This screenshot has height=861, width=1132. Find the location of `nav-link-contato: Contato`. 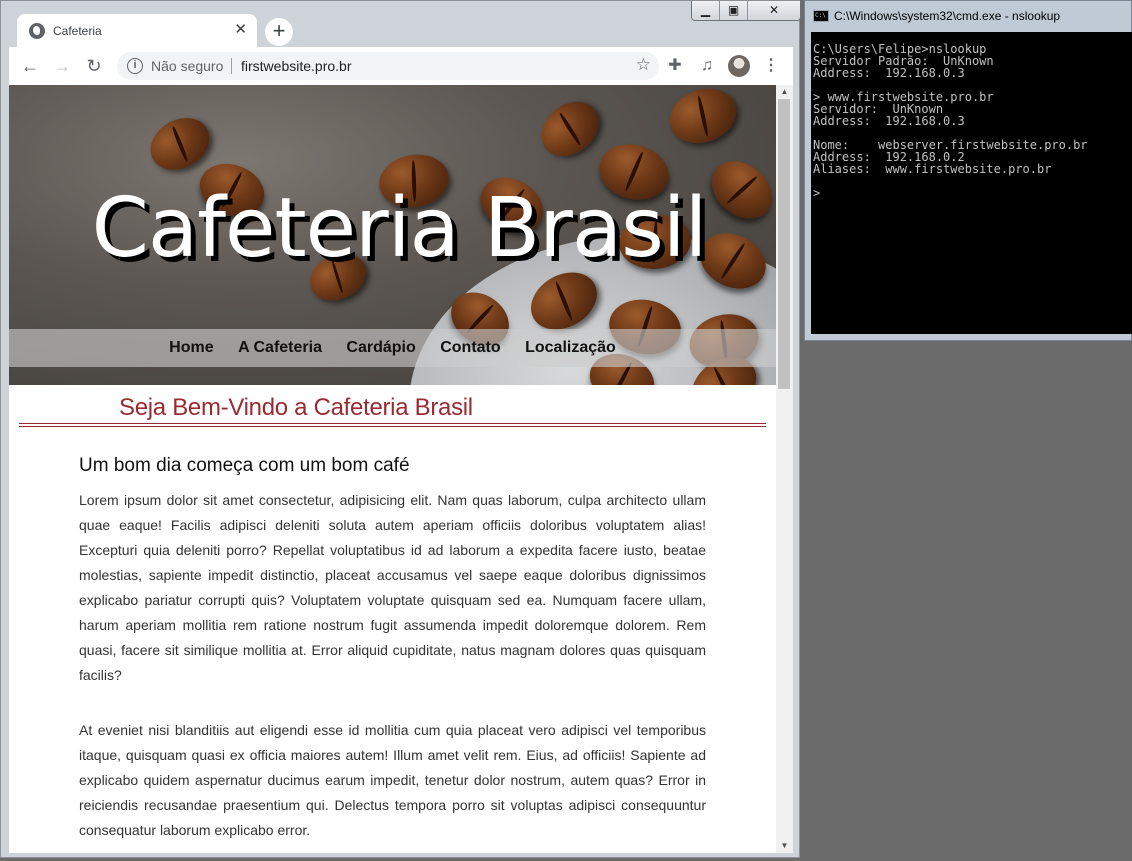

nav-link-contato: Contato is located at coordinates (470, 348).